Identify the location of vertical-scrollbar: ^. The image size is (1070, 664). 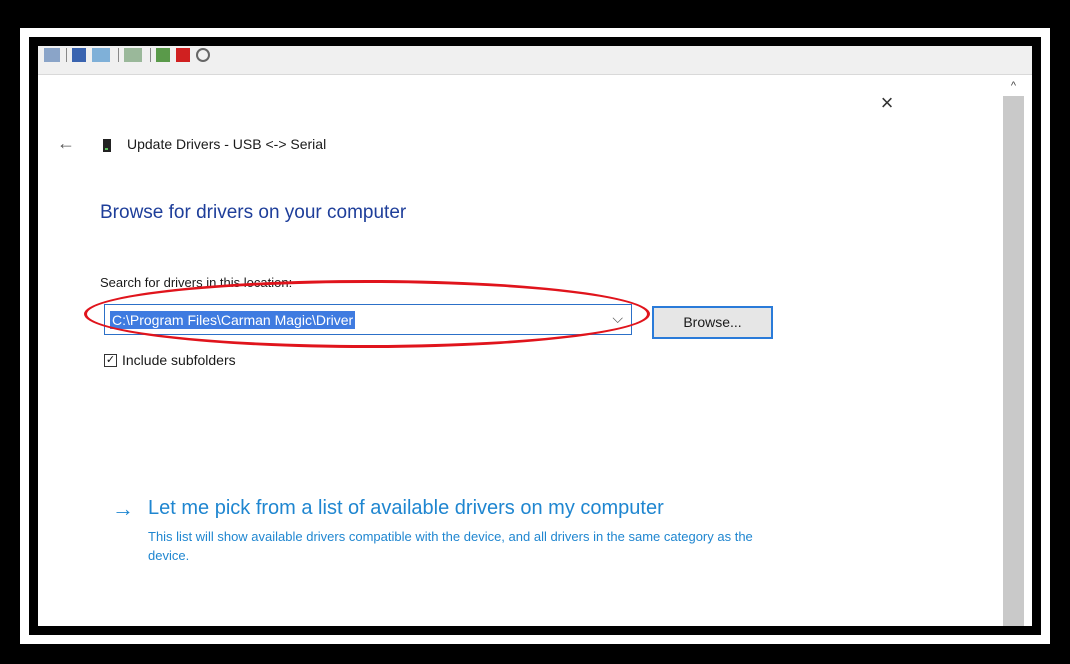
(1013, 351).